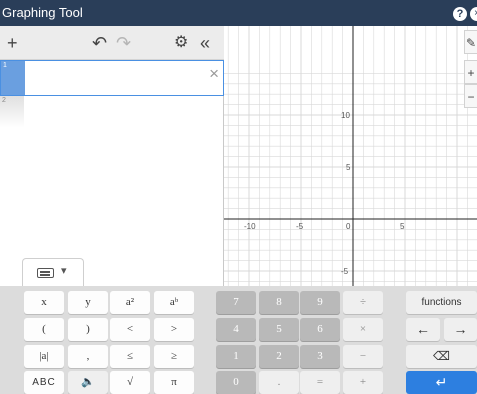  I want to click on keyboard-toggle-button: ▾, so click(53, 272).